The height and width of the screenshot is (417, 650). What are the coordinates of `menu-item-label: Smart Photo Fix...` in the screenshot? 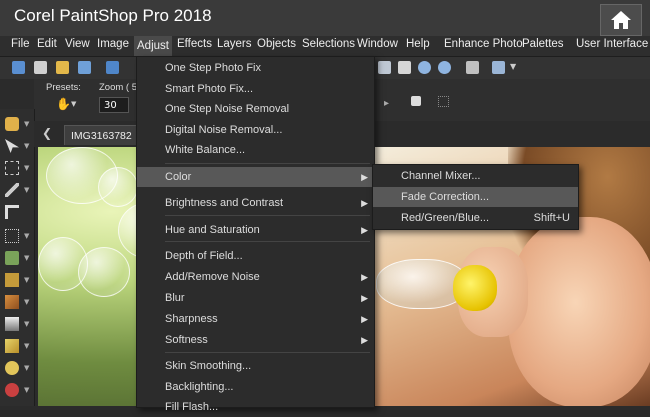 It's located at (209, 89).